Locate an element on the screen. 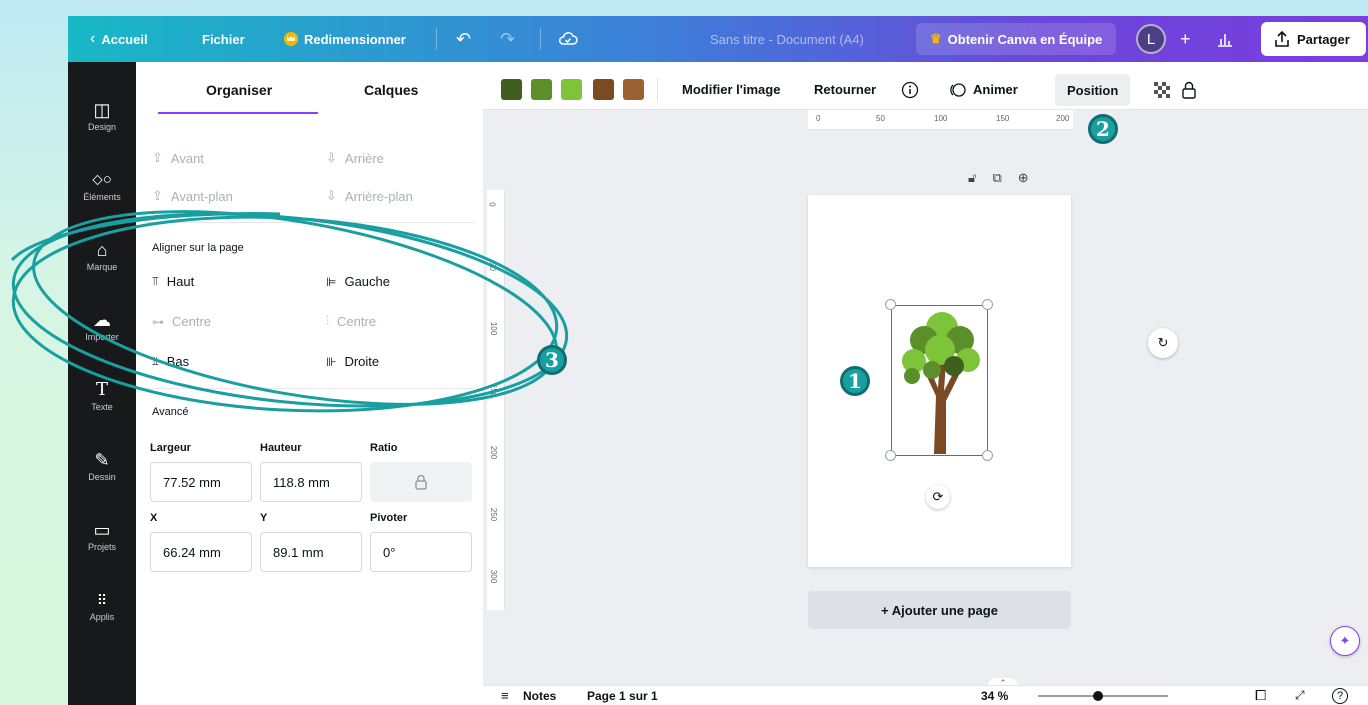 This screenshot has width=1368, height=705. animate-label: Animer is located at coordinates (995, 89).